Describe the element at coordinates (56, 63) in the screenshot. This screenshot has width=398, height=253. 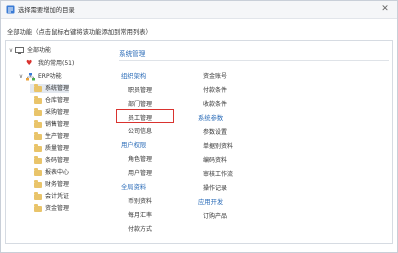
I see `tree-item-label: 我的常用(51)` at that location.